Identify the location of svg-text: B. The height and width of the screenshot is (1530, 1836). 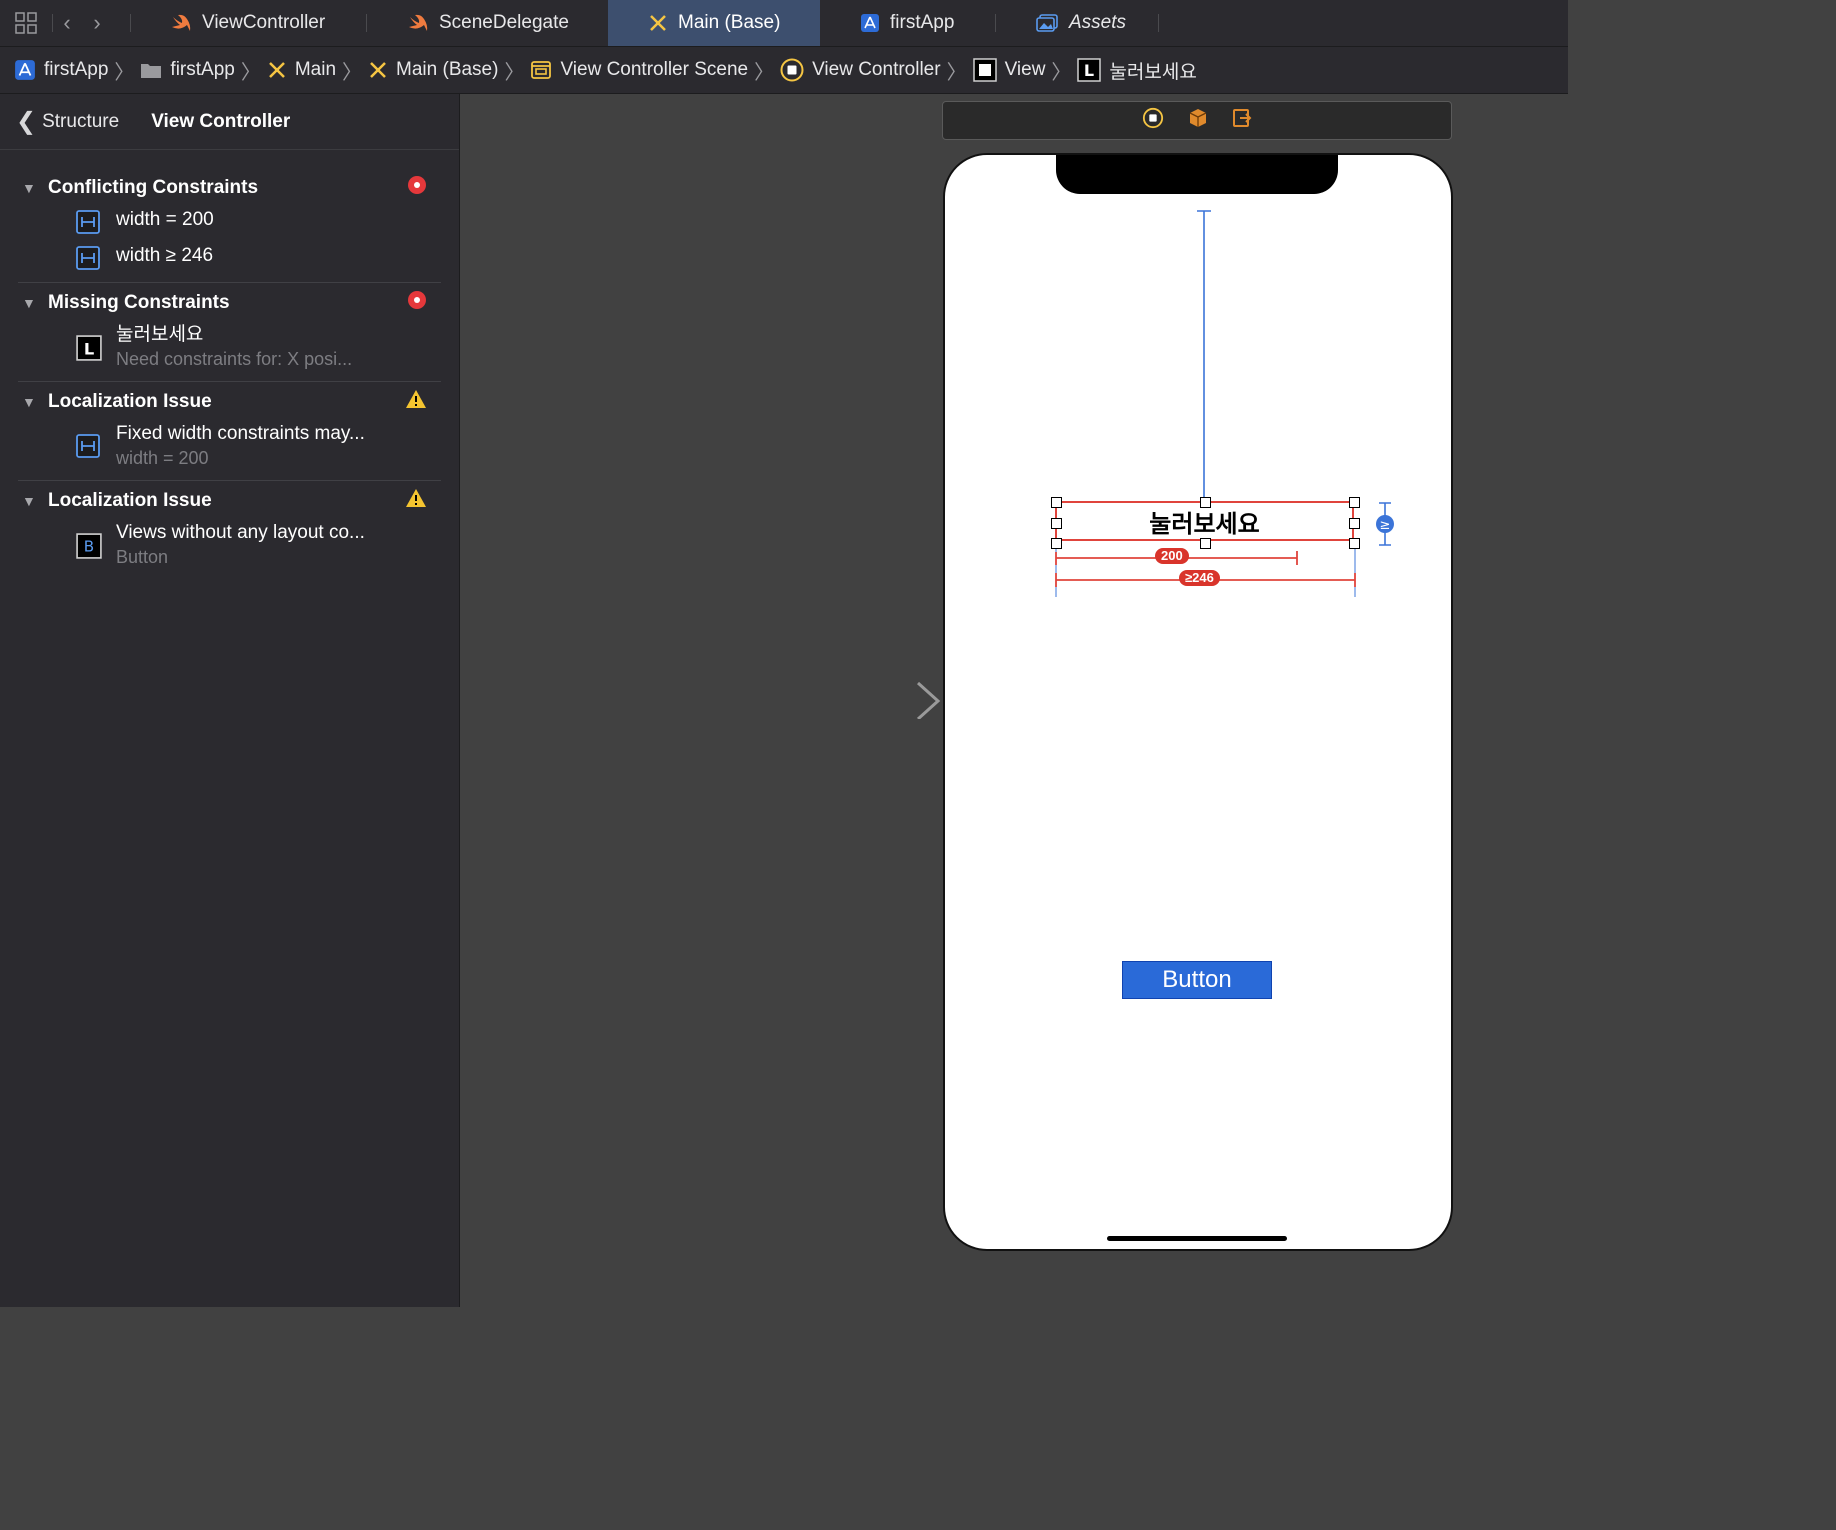
(89, 546).